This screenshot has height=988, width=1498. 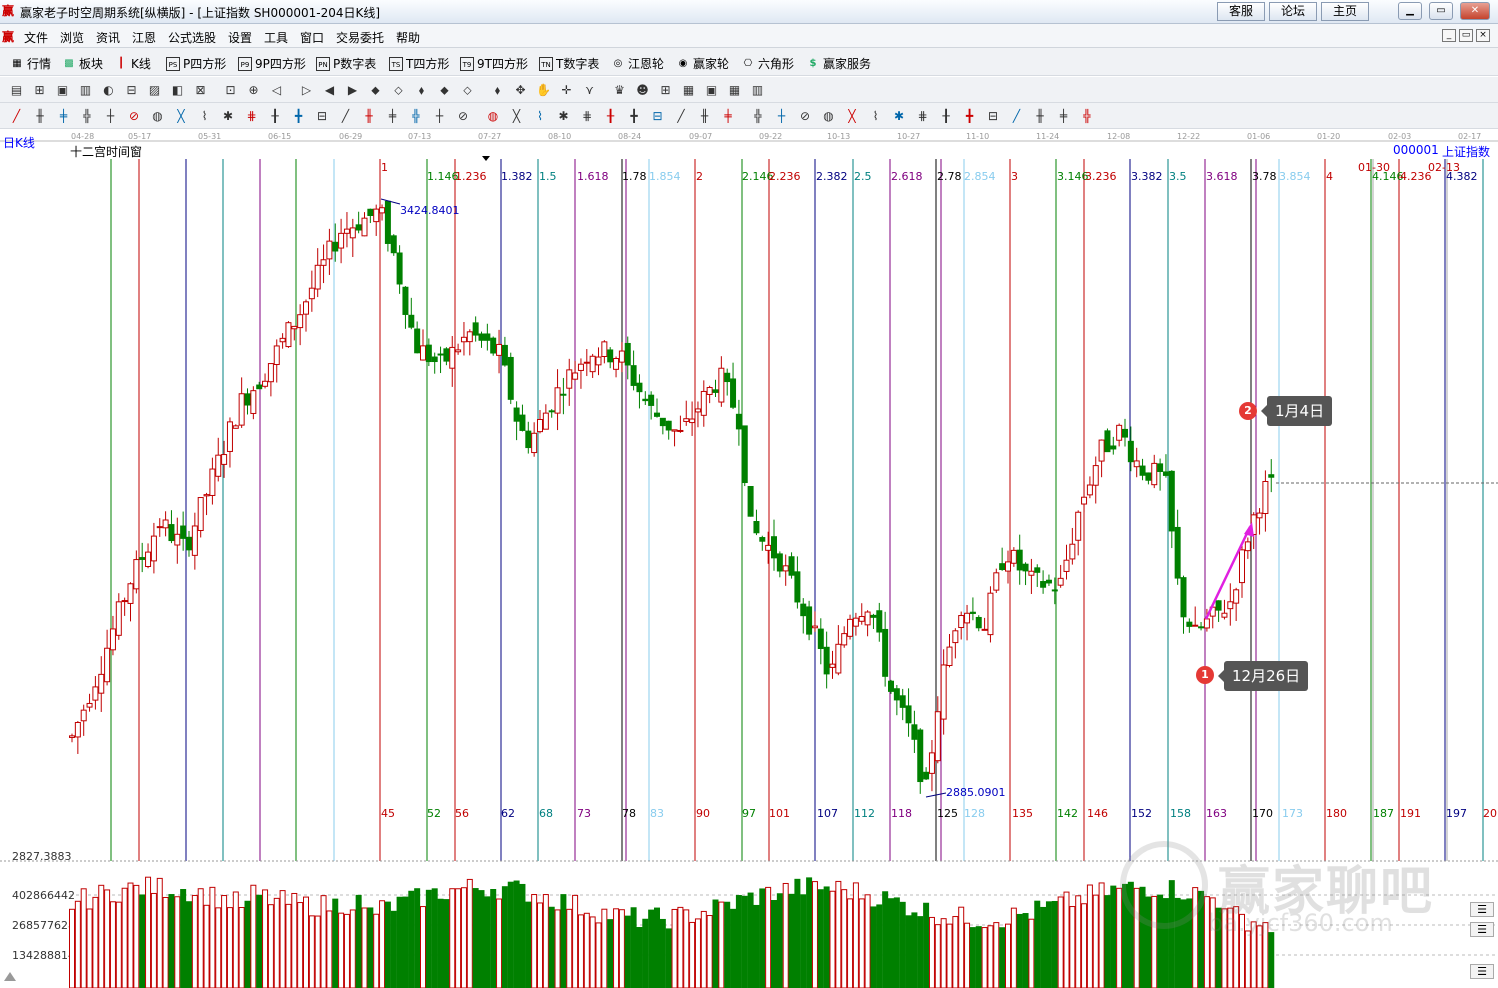 I want to click on analysis-tool-icon-3: ╪, so click(x=63, y=116).